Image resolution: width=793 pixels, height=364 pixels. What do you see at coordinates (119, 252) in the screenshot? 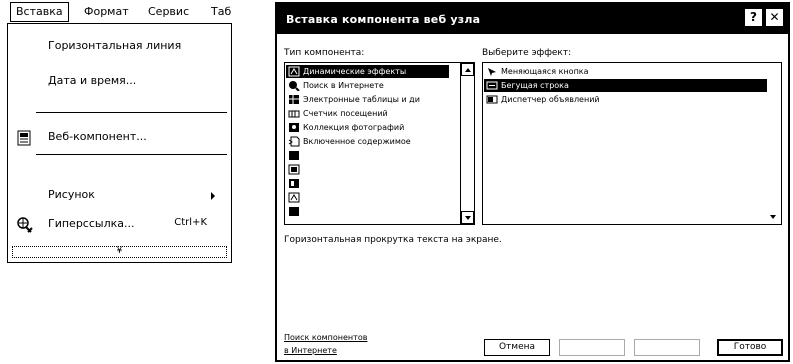
I see `expand-menu-chevron: ¥` at bounding box center [119, 252].